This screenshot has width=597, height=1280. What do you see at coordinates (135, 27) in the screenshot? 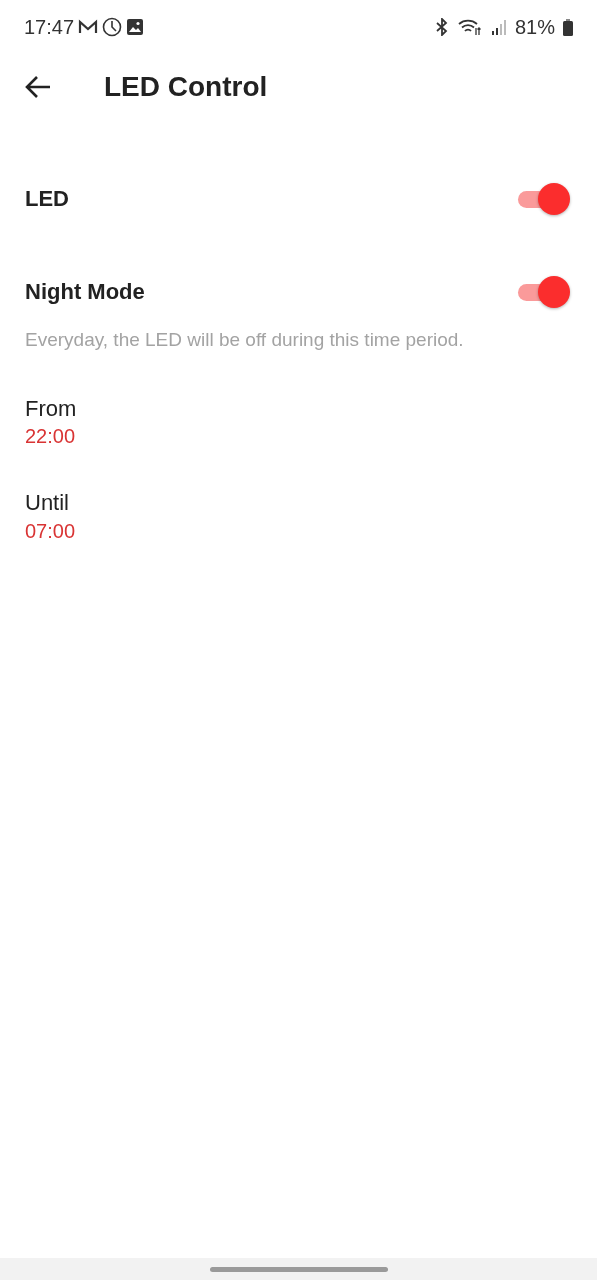
I see `image-icon` at bounding box center [135, 27].